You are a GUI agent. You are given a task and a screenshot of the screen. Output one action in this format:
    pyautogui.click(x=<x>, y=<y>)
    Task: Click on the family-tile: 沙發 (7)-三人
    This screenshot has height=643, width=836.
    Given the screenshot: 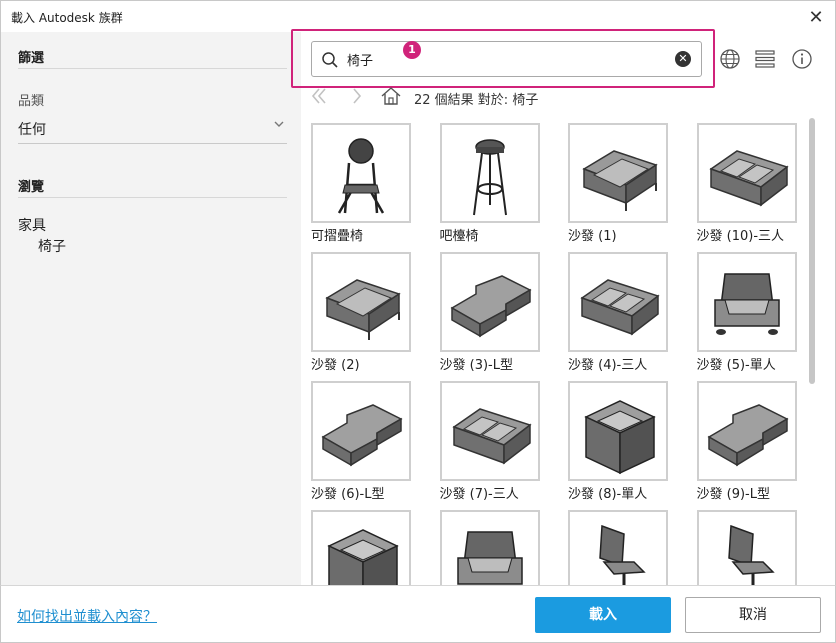 What is the action you would take?
    pyautogui.click(x=495, y=443)
    